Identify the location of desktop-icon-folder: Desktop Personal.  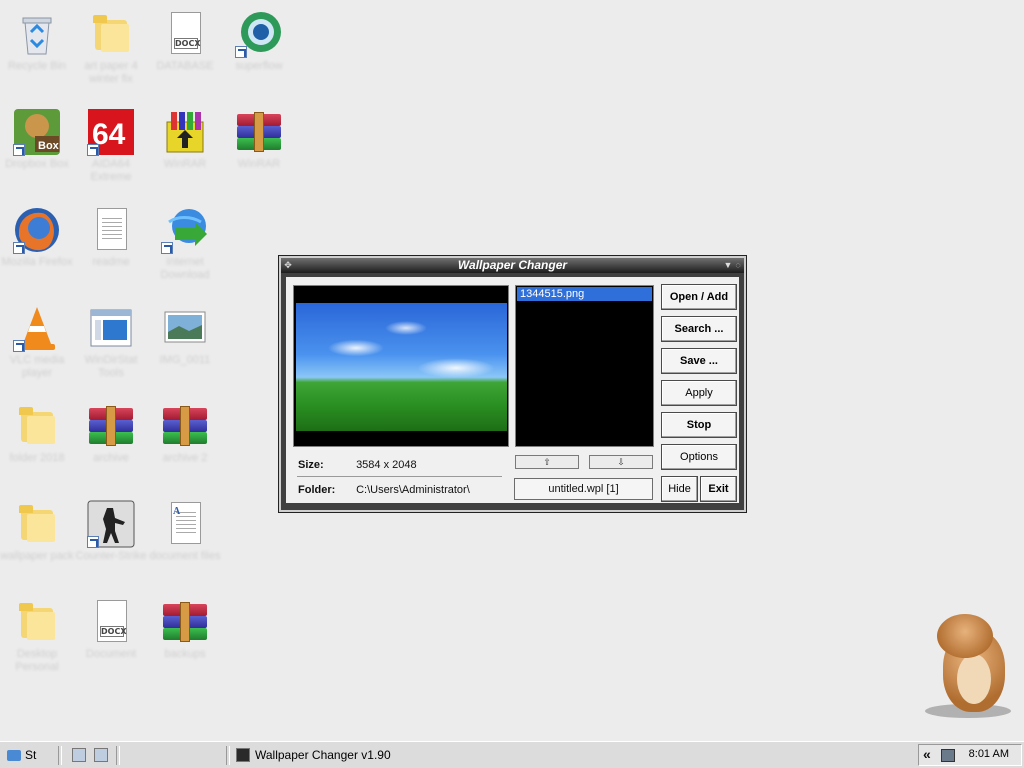
(37, 634).